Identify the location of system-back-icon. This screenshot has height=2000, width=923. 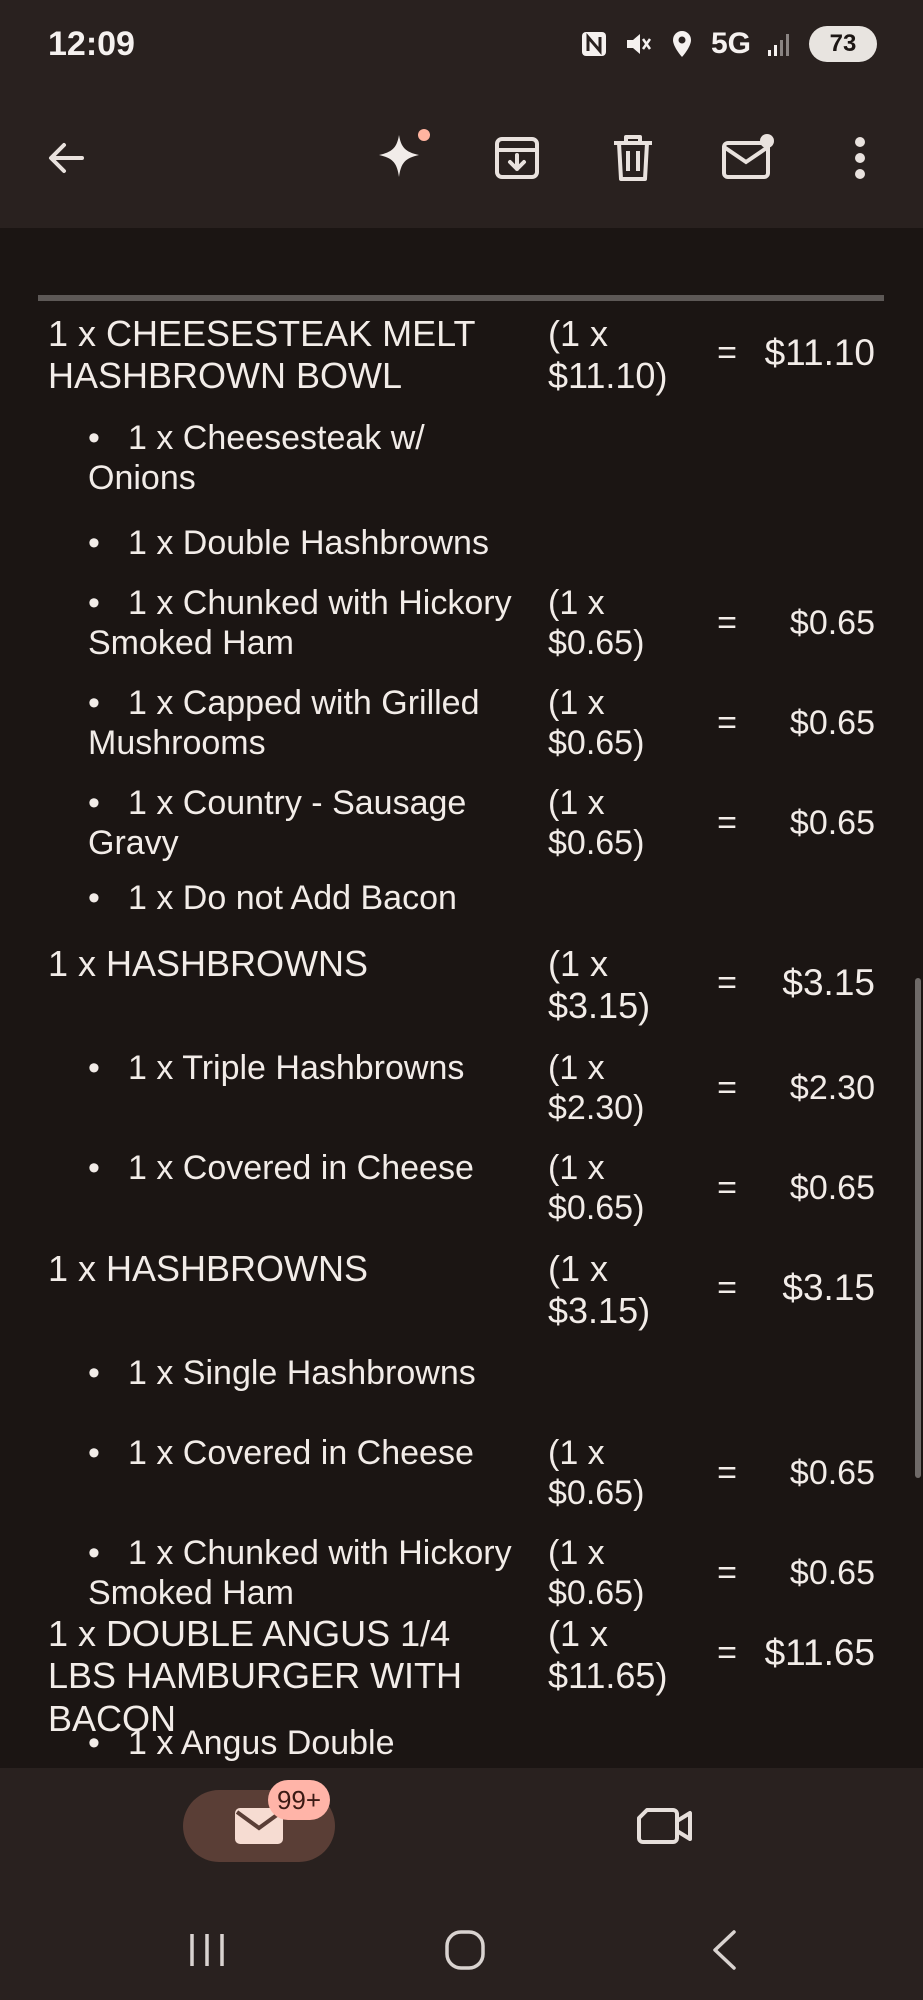
(724, 1950).